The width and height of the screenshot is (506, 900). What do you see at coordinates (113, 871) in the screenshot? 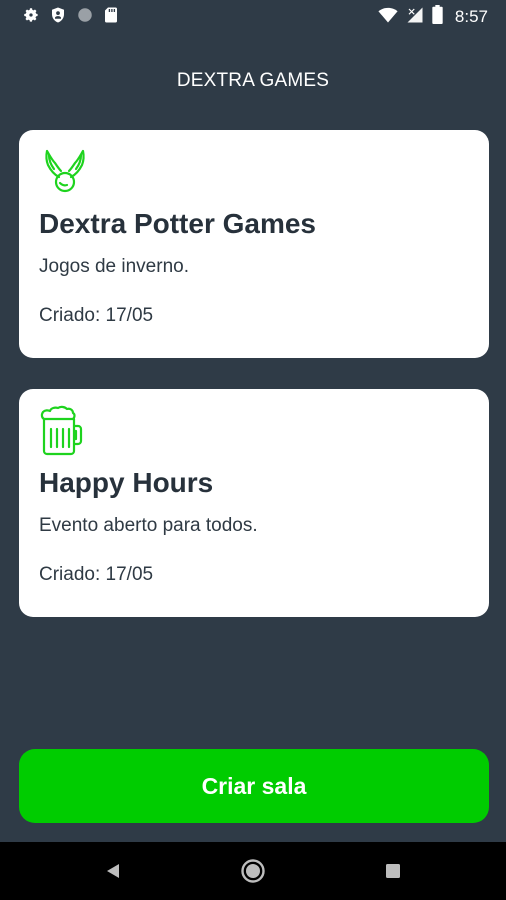
I see `back-button` at bounding box center [113, 871].